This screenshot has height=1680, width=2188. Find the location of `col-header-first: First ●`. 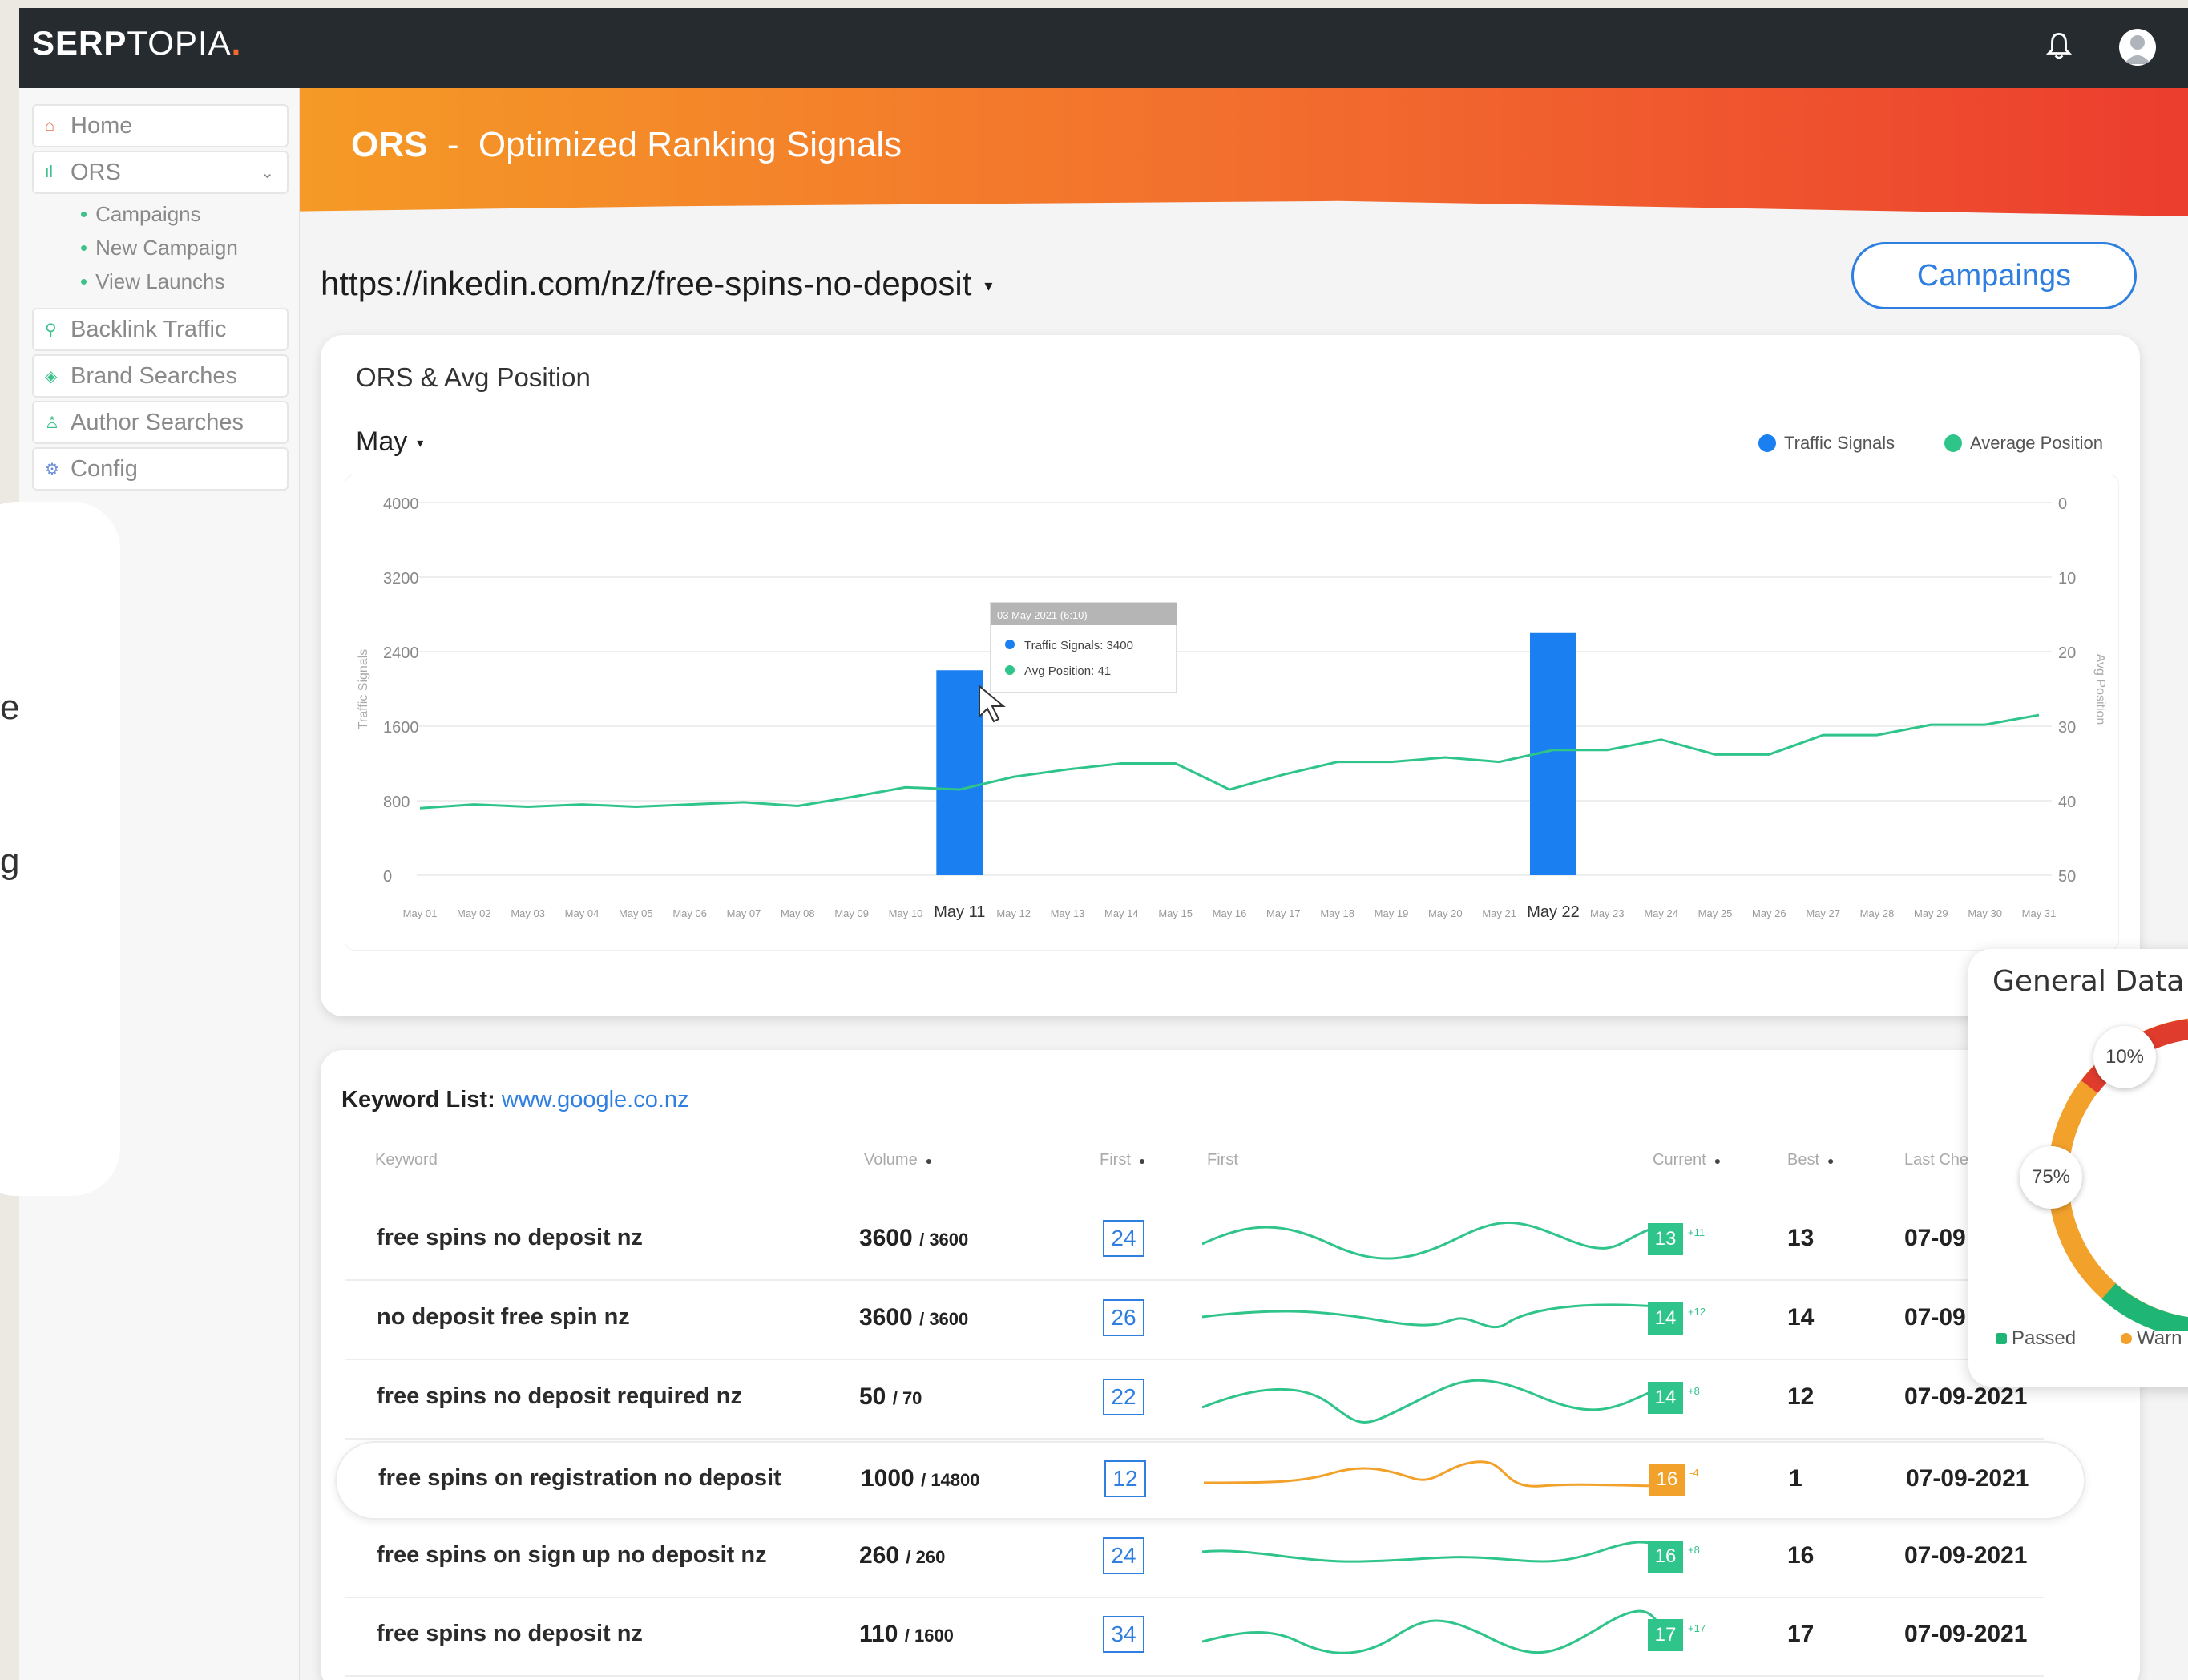

col-header-first: First ● is located at coordinates (1122, 1160).